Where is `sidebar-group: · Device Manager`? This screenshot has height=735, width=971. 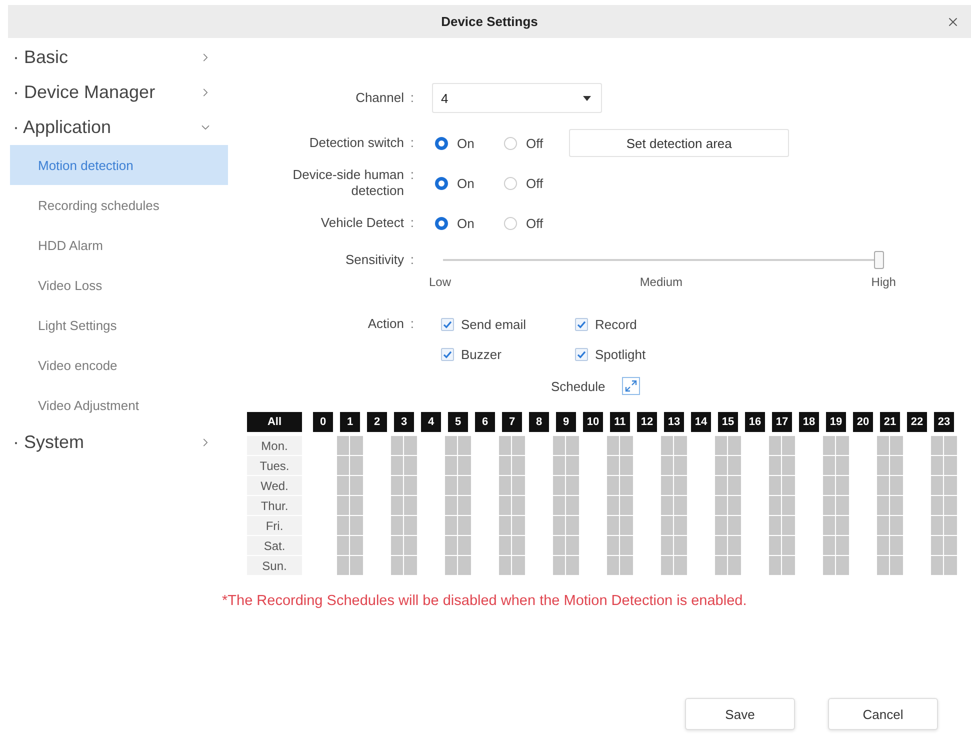
sidebar-group: · Device Manager is located at coordinates (115, 92).